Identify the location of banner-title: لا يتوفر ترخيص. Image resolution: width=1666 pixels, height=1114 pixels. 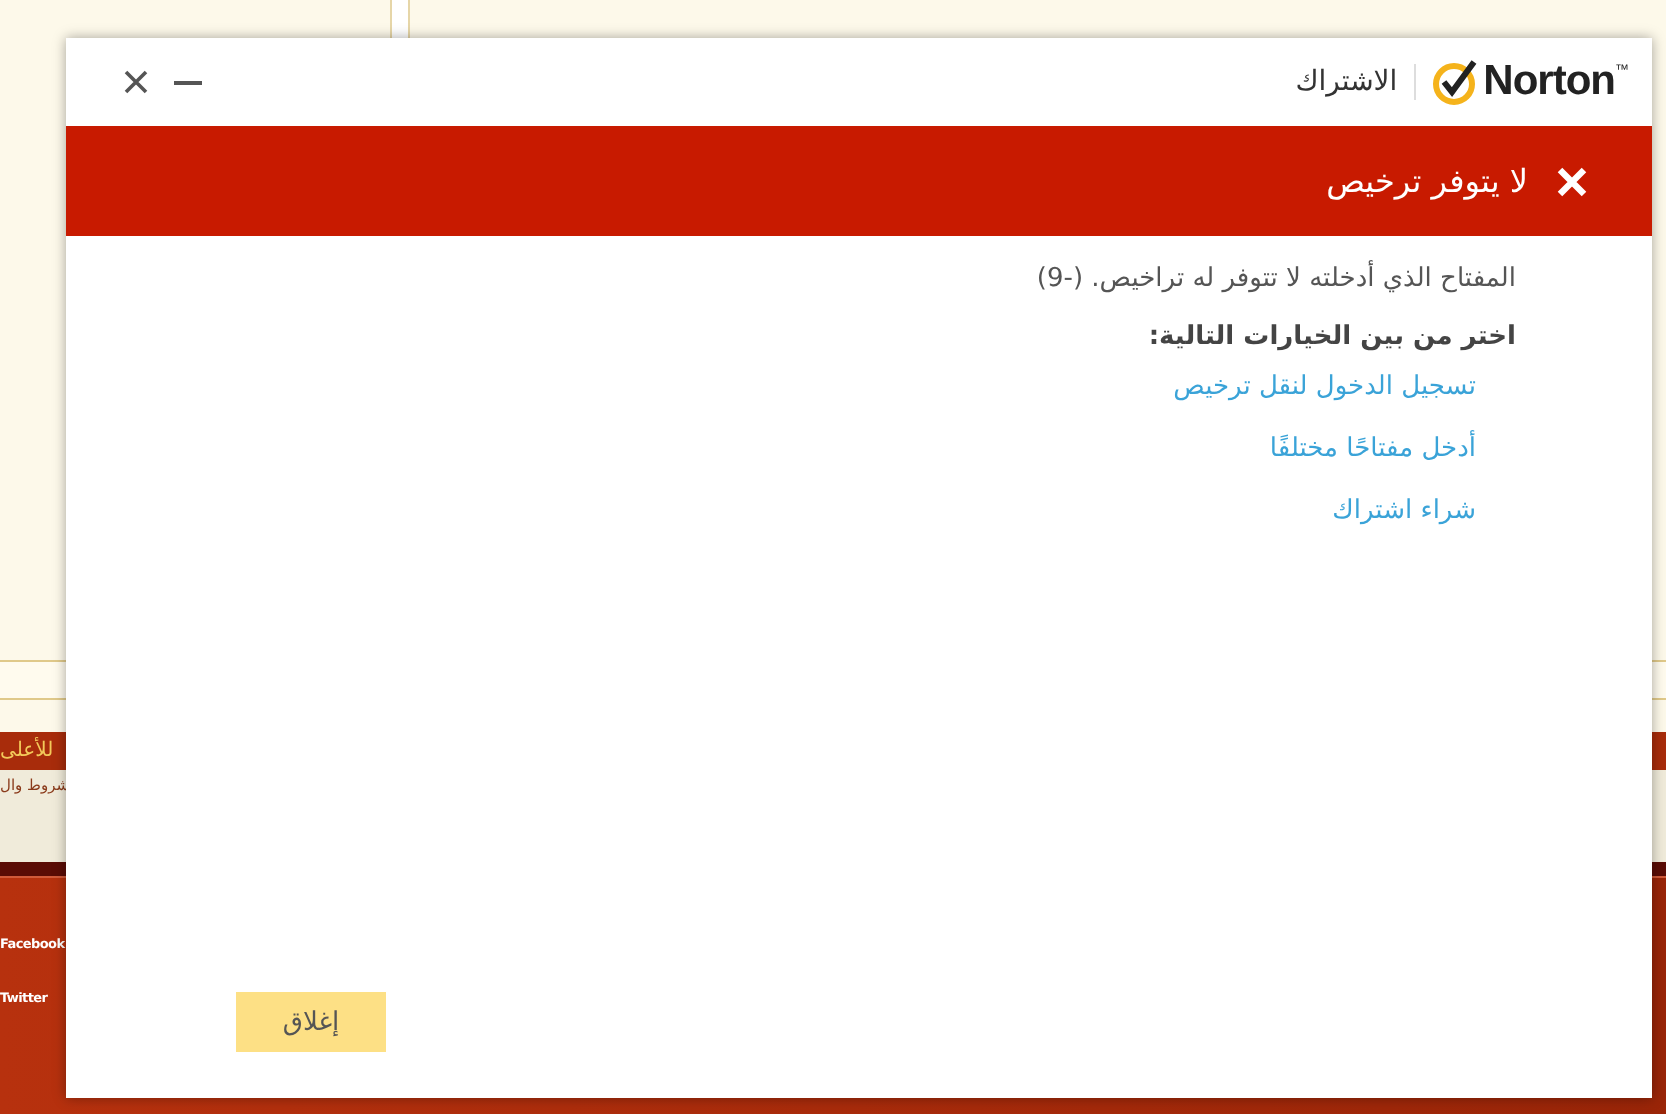
(1427, 181).